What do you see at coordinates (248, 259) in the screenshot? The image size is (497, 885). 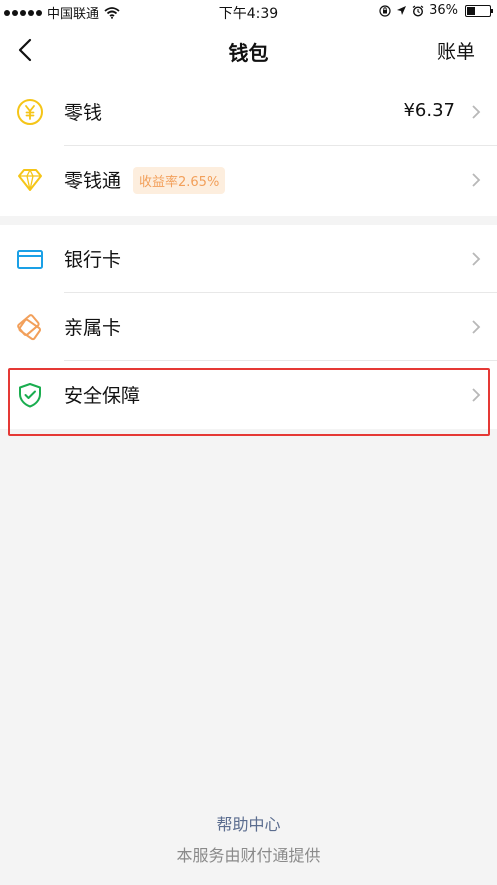 I see `bank-card-row: 银行卡` at bounding box center [248, 259].